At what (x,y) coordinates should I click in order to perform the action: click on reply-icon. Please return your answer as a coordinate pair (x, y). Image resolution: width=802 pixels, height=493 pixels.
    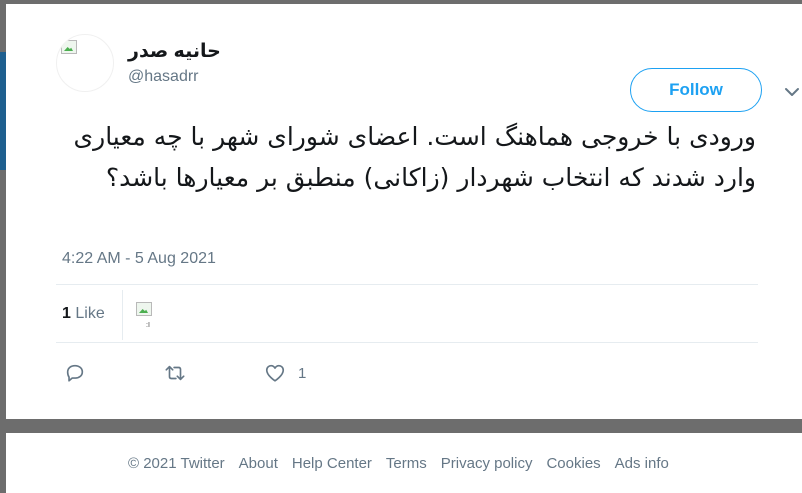
    Looking at the image, I should click on (75, 373).